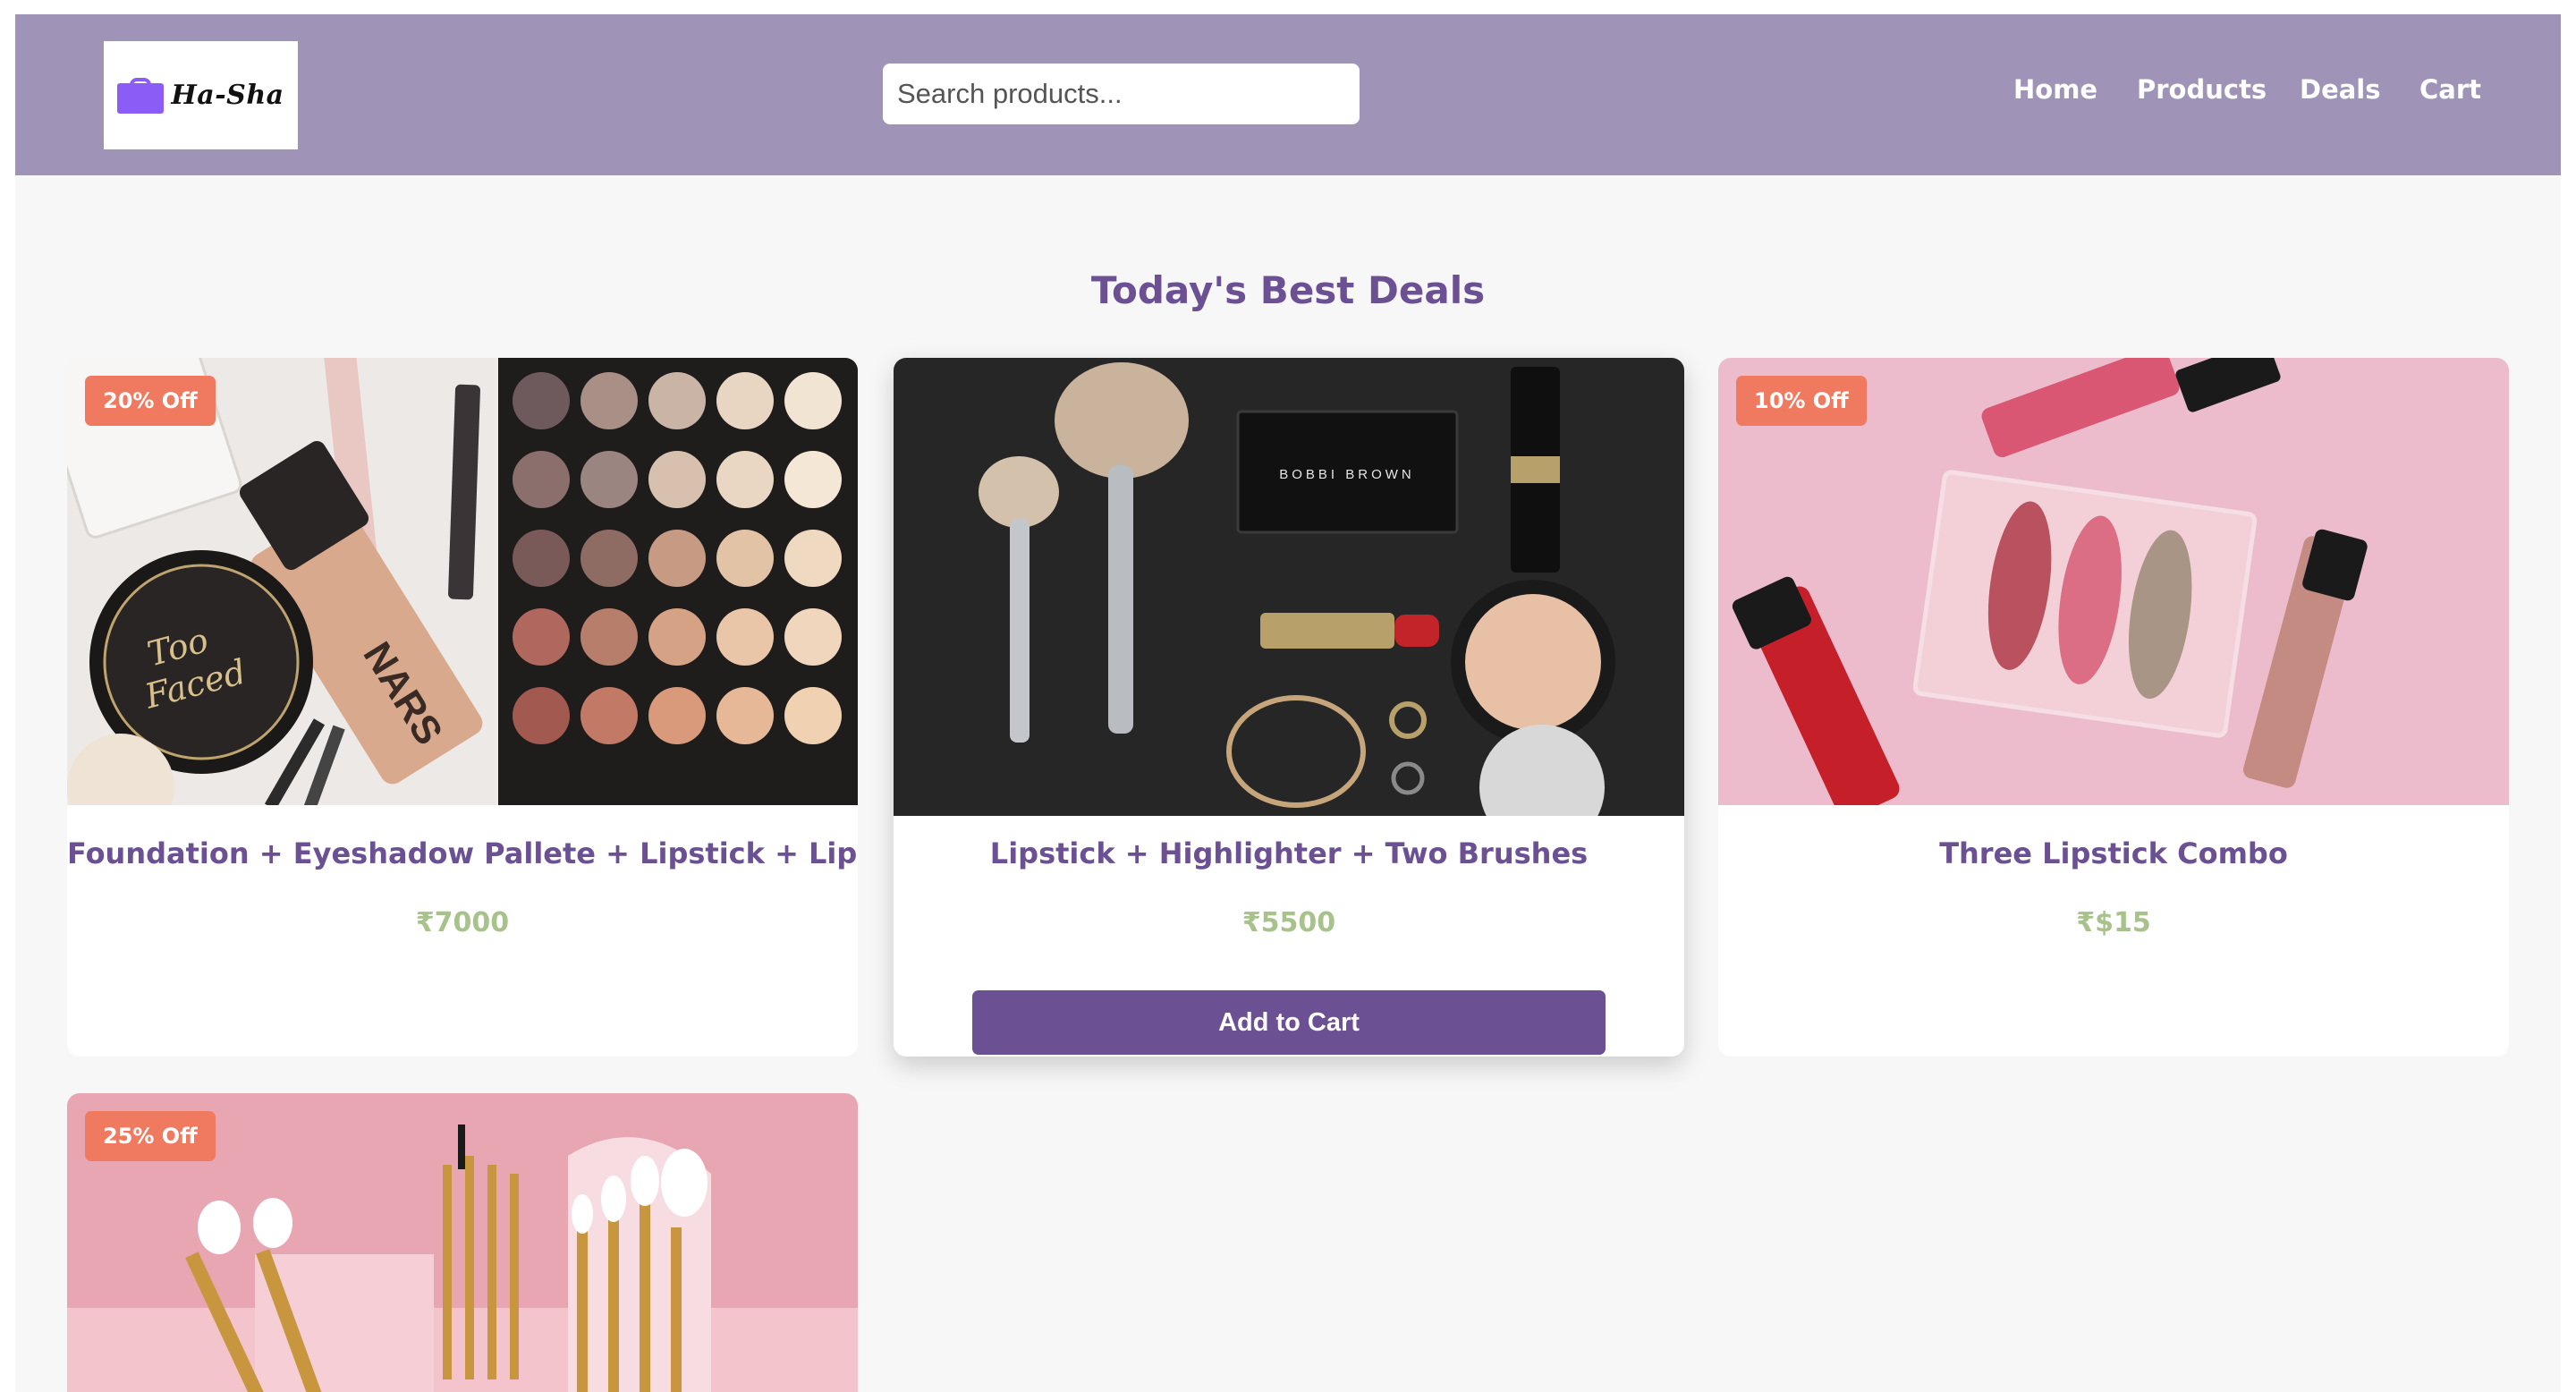  What do you see at coordinates (2450, 89) in the screenshot?
I see `nav-link-cart: Cart` at bounding box center [2450, 89].